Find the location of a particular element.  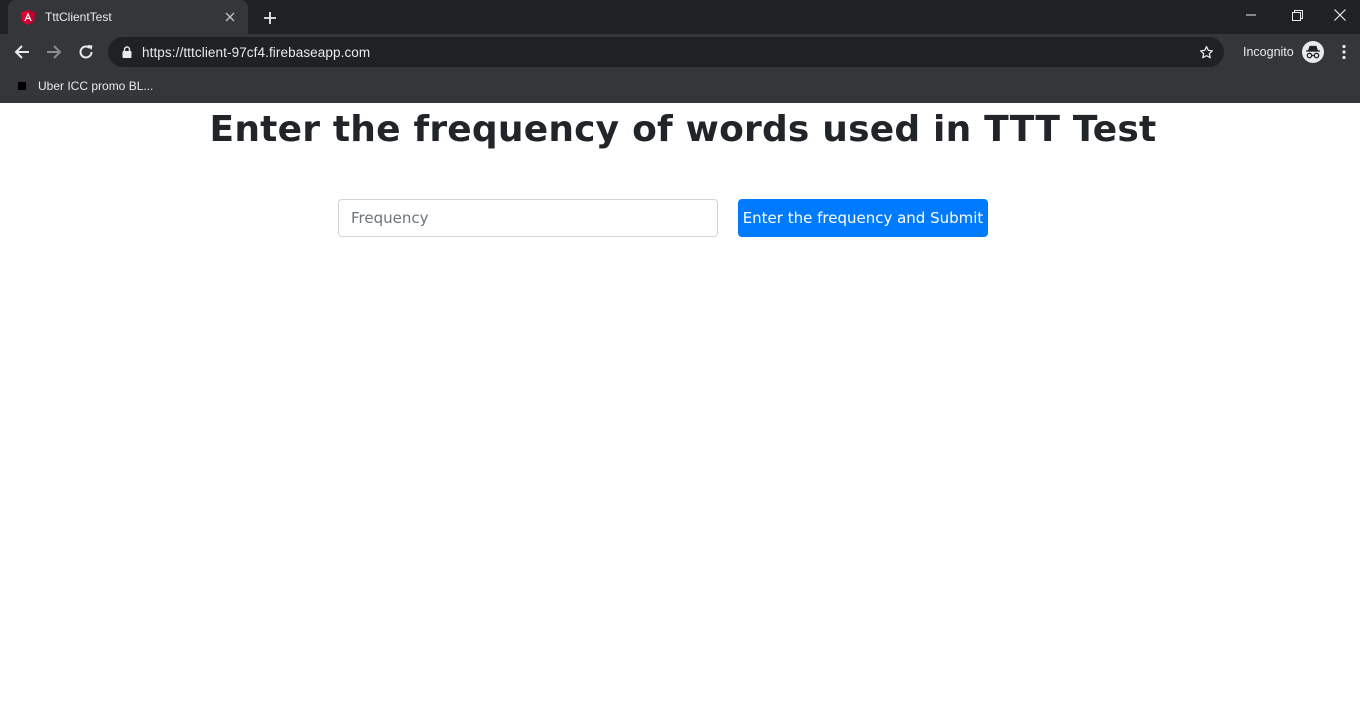

tab-title: TttClientTest is located at coordinates (78, 17).